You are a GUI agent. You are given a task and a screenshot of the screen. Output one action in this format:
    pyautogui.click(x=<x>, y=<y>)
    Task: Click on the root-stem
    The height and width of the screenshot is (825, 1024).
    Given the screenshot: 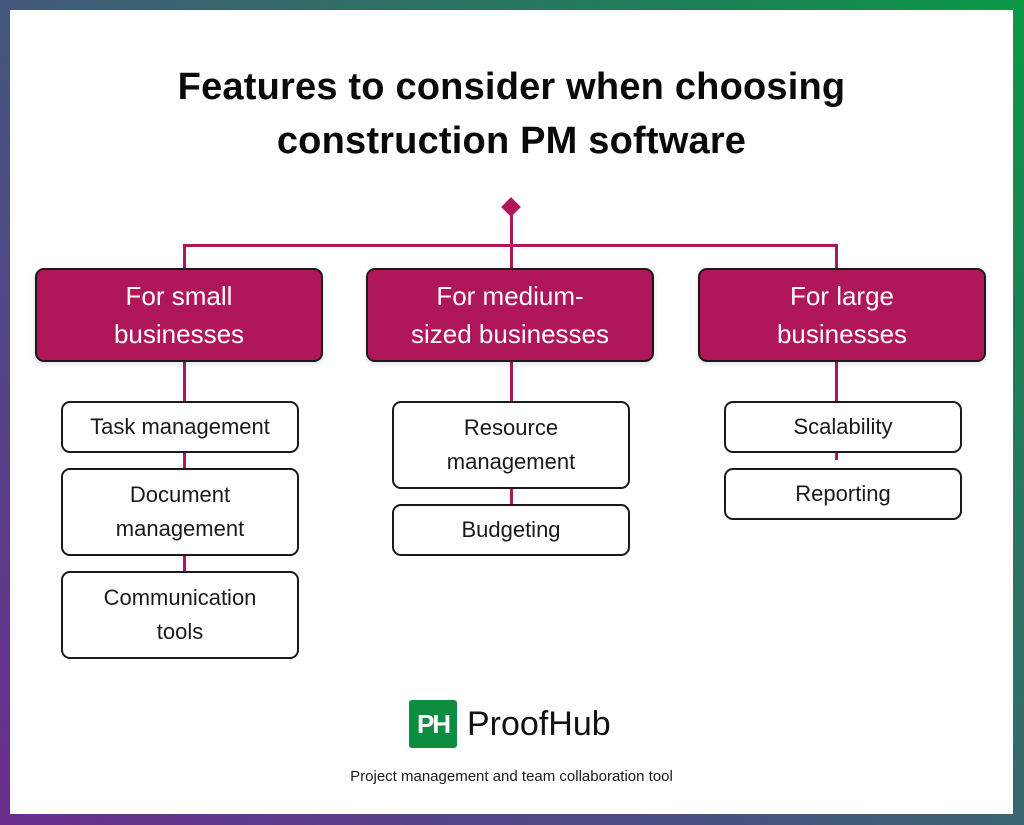 What is the action you would take?
    pyautogui.click(x=511, y=240)
    